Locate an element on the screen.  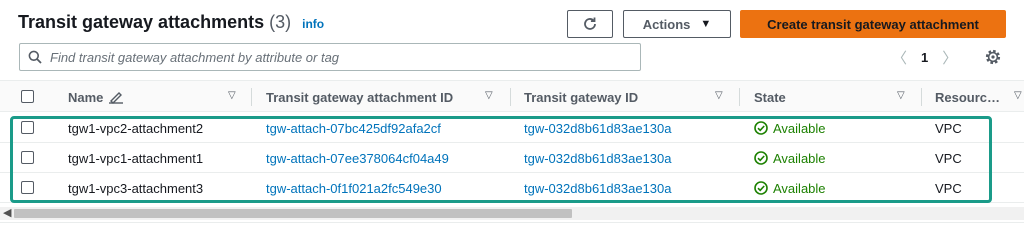
column-name-label: Name is located at coordinates (86, 97).